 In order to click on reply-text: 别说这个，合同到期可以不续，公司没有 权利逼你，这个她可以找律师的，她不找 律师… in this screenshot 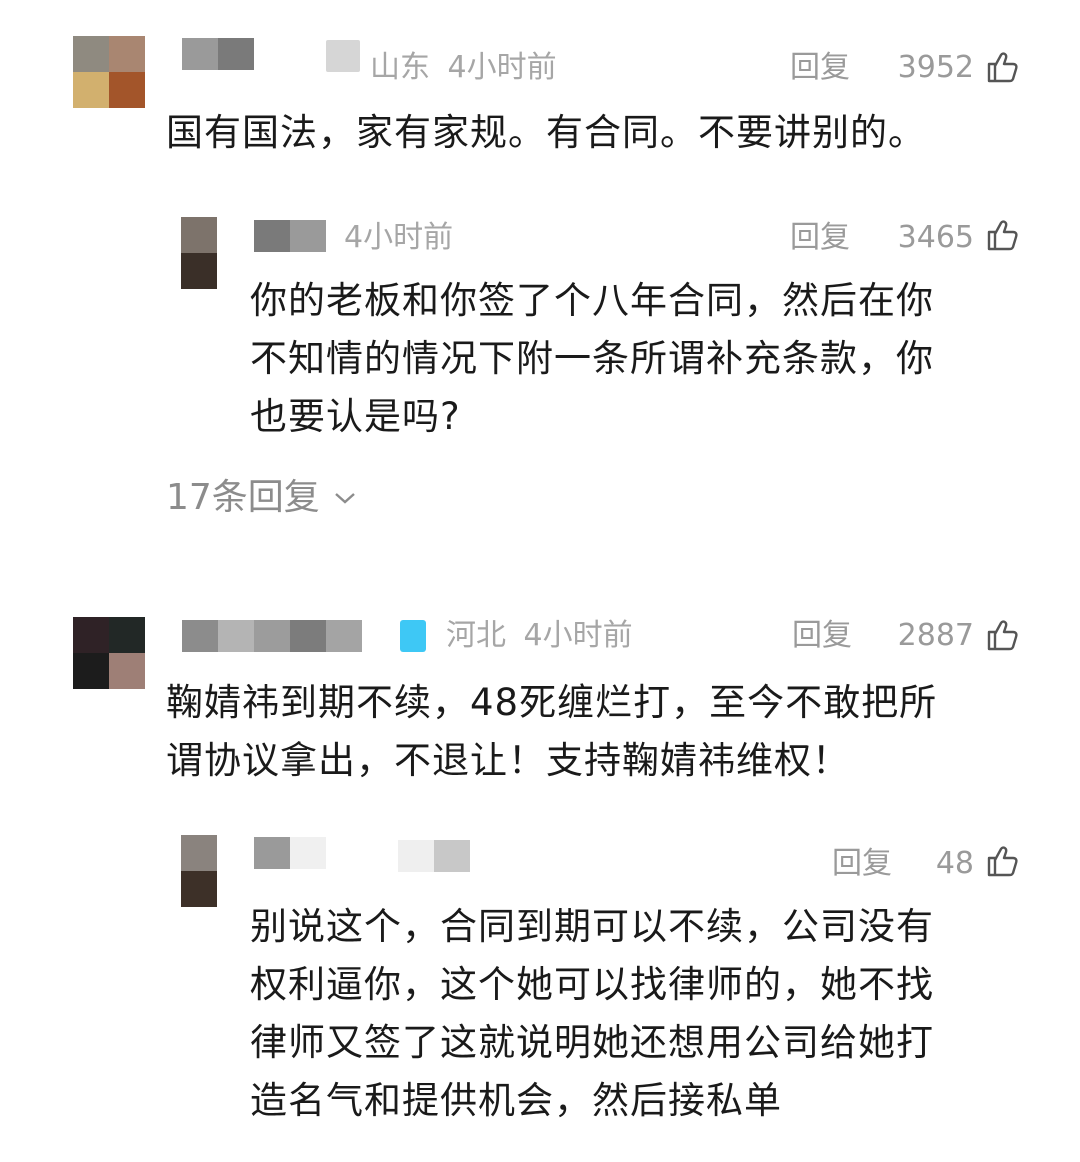, I will do `click(592, 1013)`.